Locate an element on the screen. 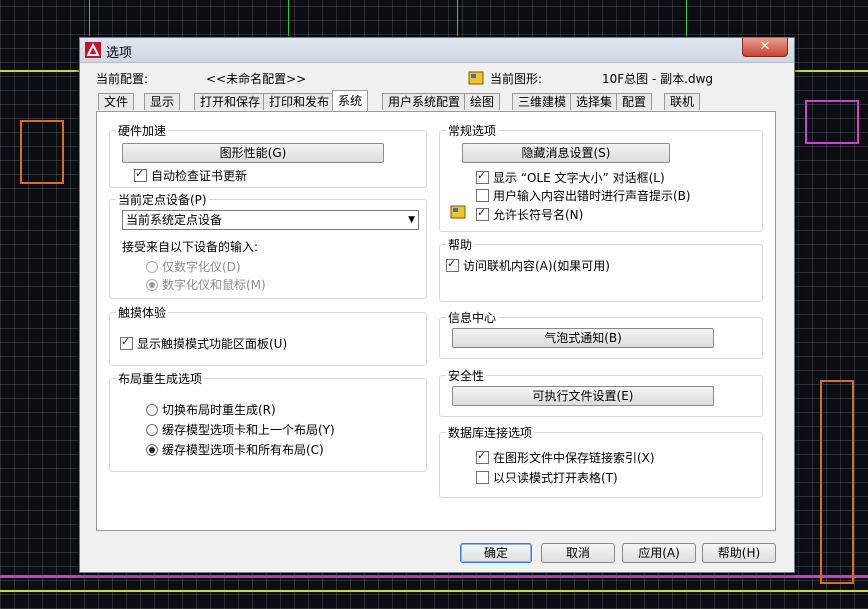 The width and height of the screenshot is (868, 609). layout-regen-title: 布局重生成选项 is located at coordinates (160, 378).